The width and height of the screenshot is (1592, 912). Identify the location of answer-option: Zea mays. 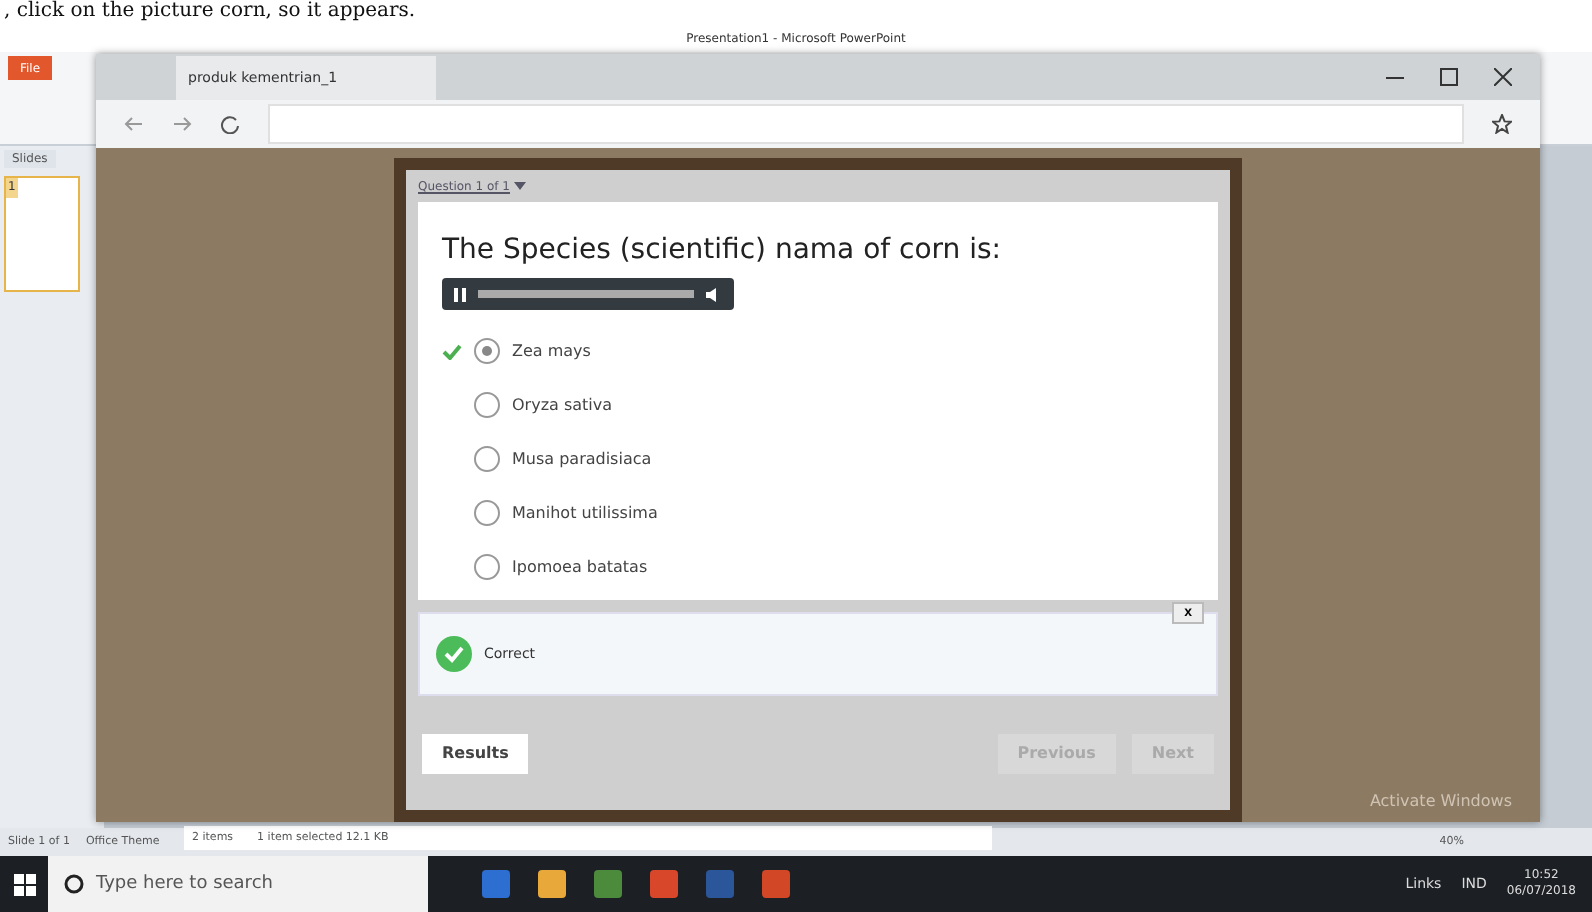
(818, 351).